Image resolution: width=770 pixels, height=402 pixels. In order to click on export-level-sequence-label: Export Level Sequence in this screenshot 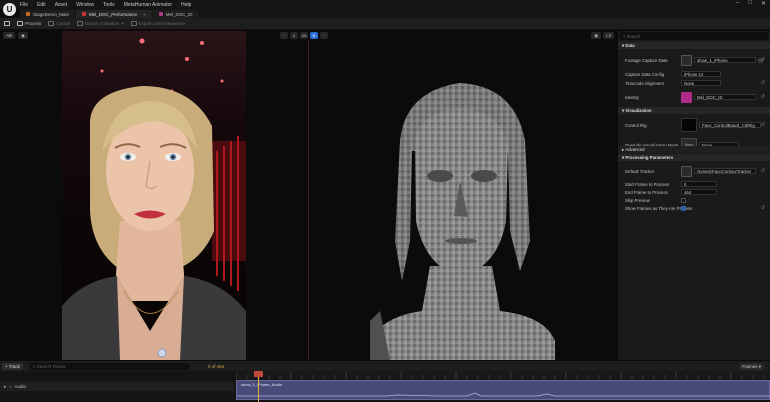, I will do `click(162, 23)`.